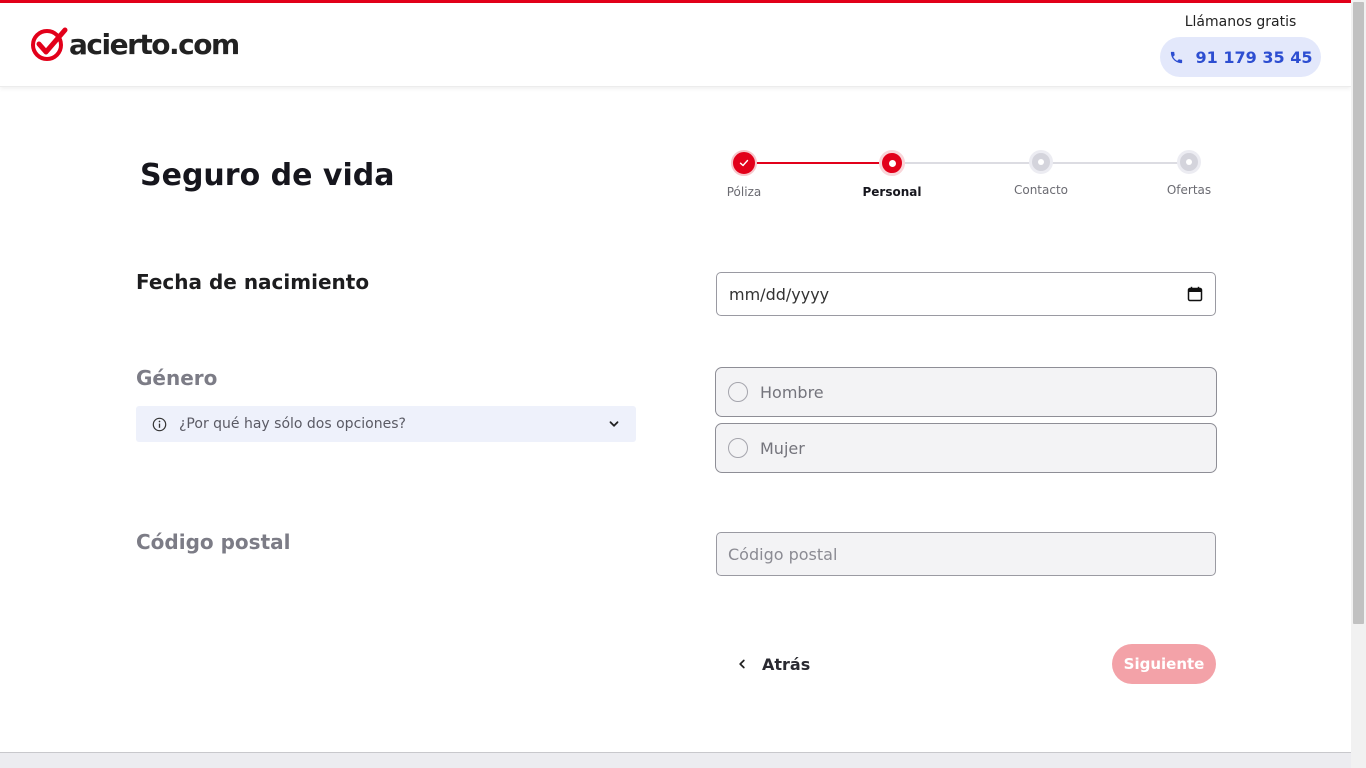  Describe the element at coordinates (213, 542) in the screenshot. I see `postal-code-label: Código postal` at that location.